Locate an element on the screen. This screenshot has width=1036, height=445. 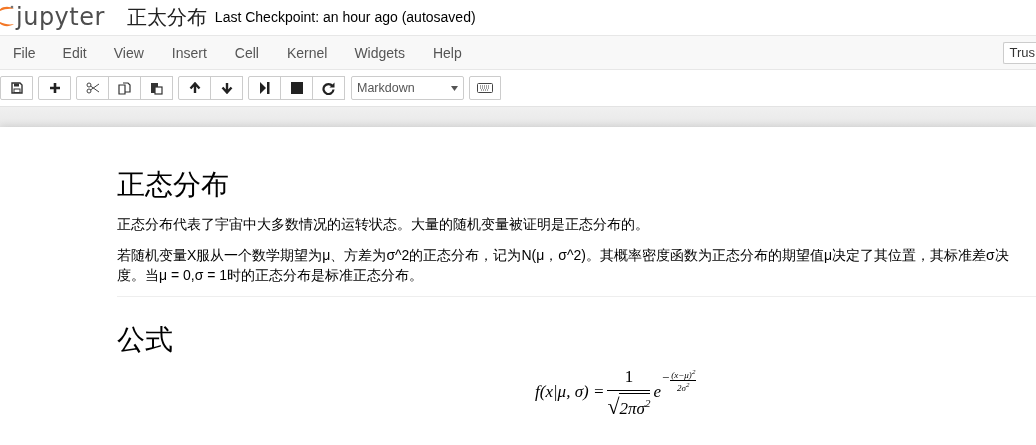
paragraph: 正态分布代表了宇宙中大多数情况的运转状态。大量的随机变量被证明是正态分布的。 is located at coordinates (383, 224).